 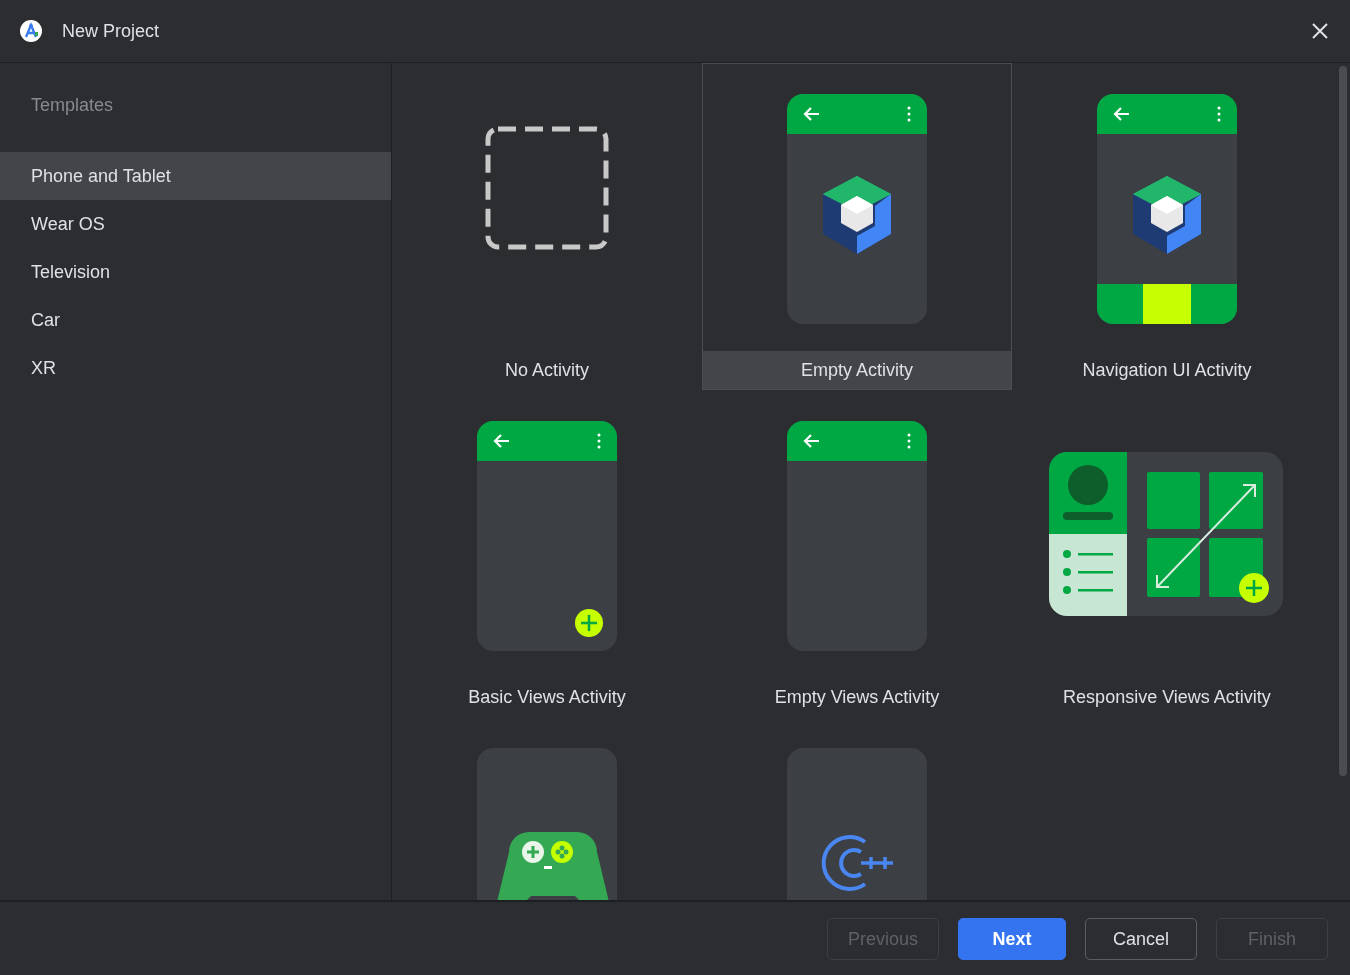 What do you see at coordinates (195, 320) in the screenshot?
I see `sidebar-item: Car` at bounding box center [195, 320].